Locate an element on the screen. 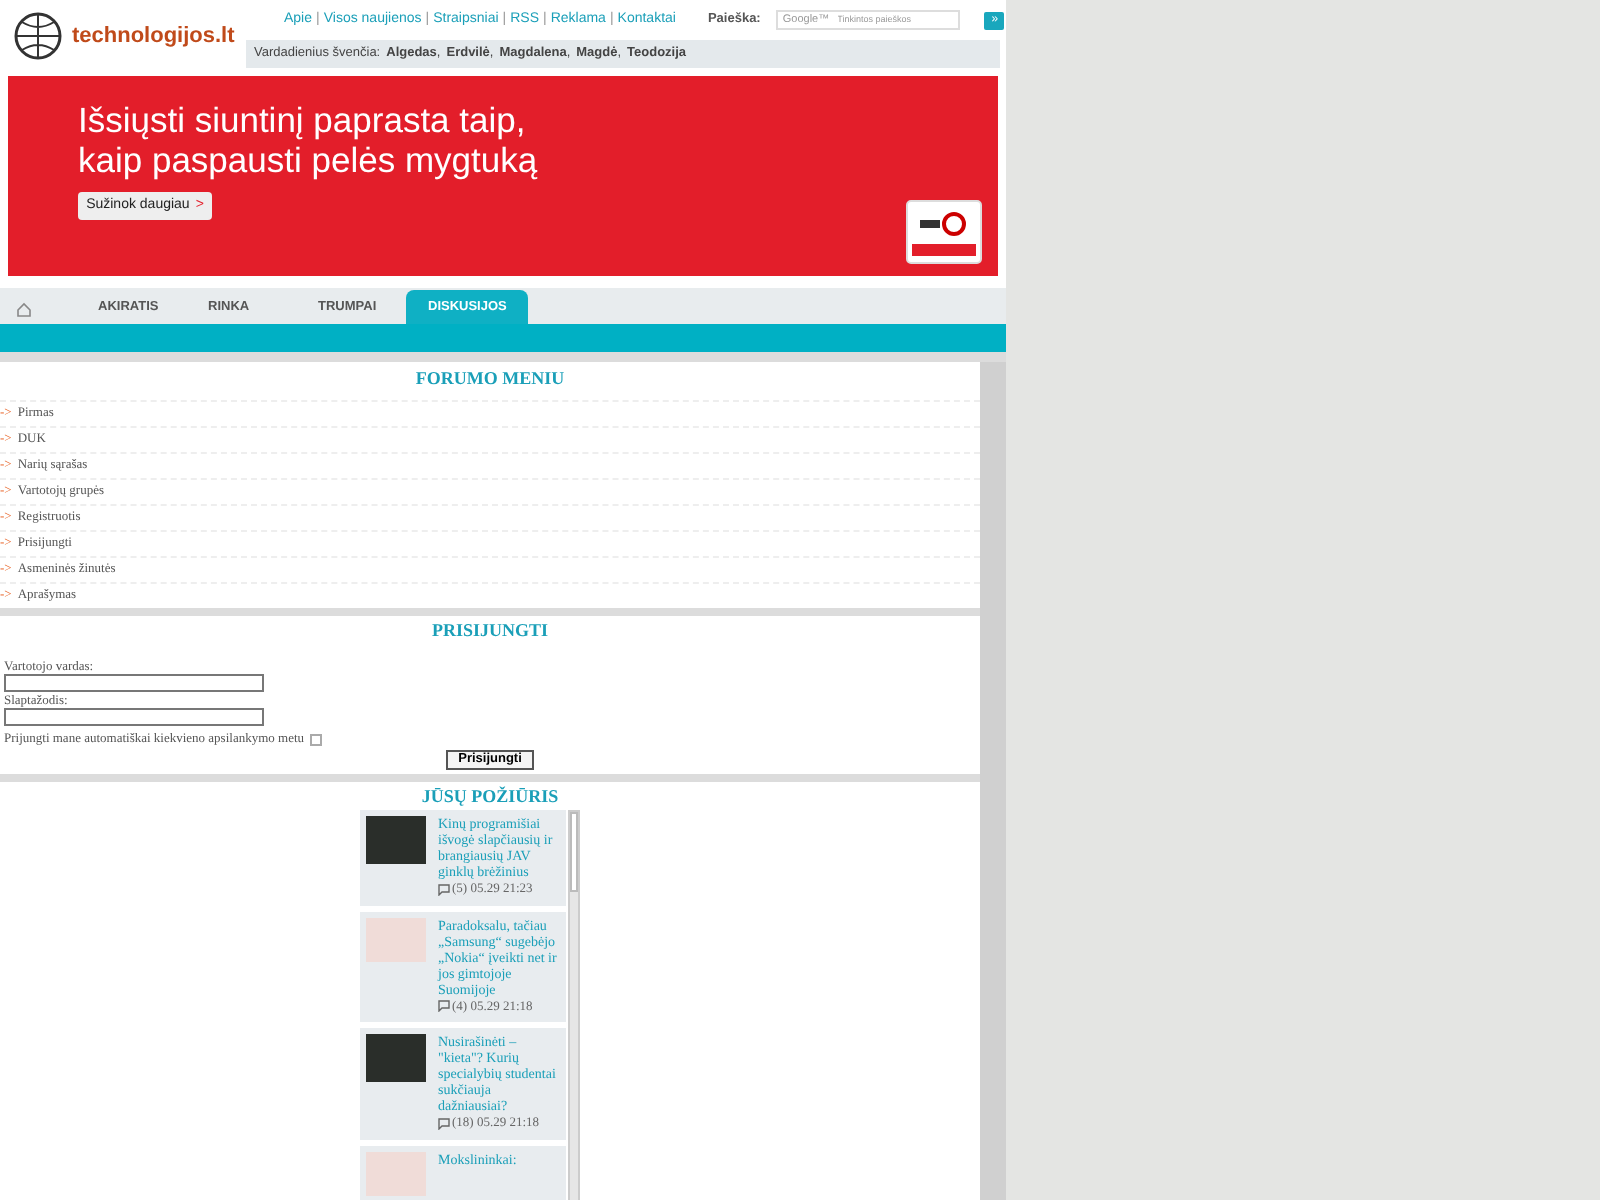 The width and height of the screenshot is (1600, 1200). username-field is located at coordinates (134, 683).